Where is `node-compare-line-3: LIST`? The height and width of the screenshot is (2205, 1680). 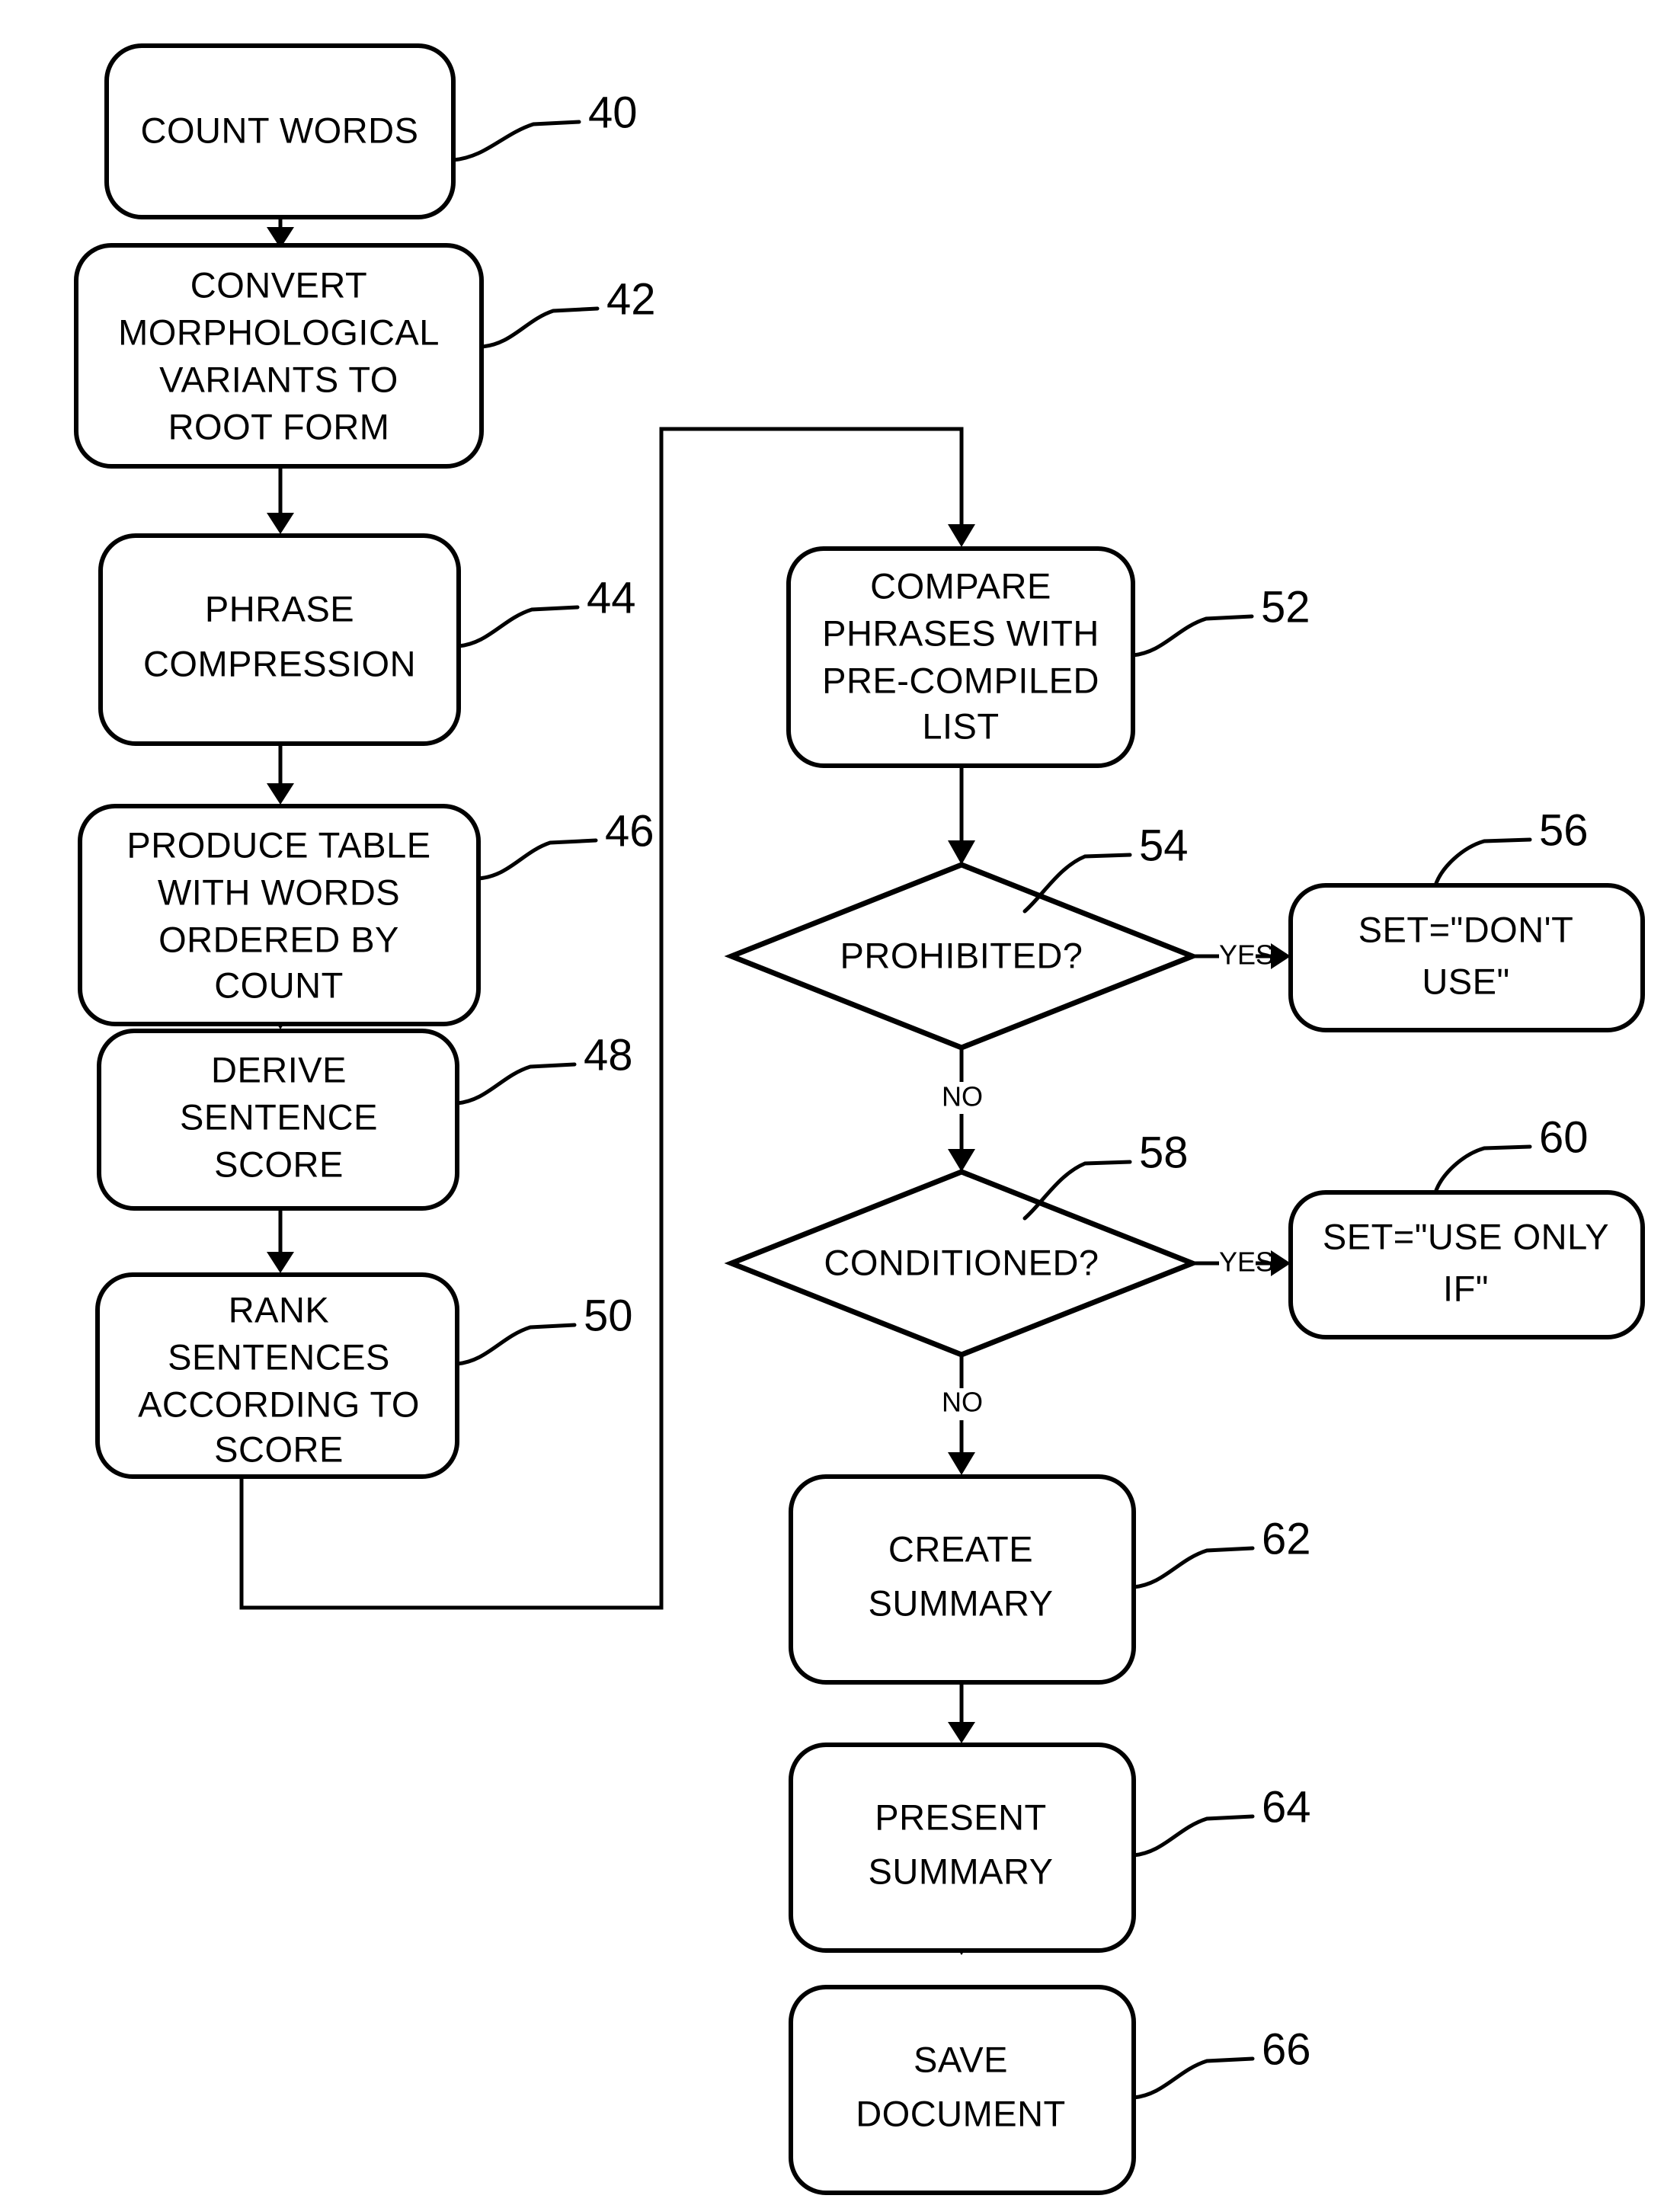 node-compare-line-3: LIST is located at coordinates (960, 726).